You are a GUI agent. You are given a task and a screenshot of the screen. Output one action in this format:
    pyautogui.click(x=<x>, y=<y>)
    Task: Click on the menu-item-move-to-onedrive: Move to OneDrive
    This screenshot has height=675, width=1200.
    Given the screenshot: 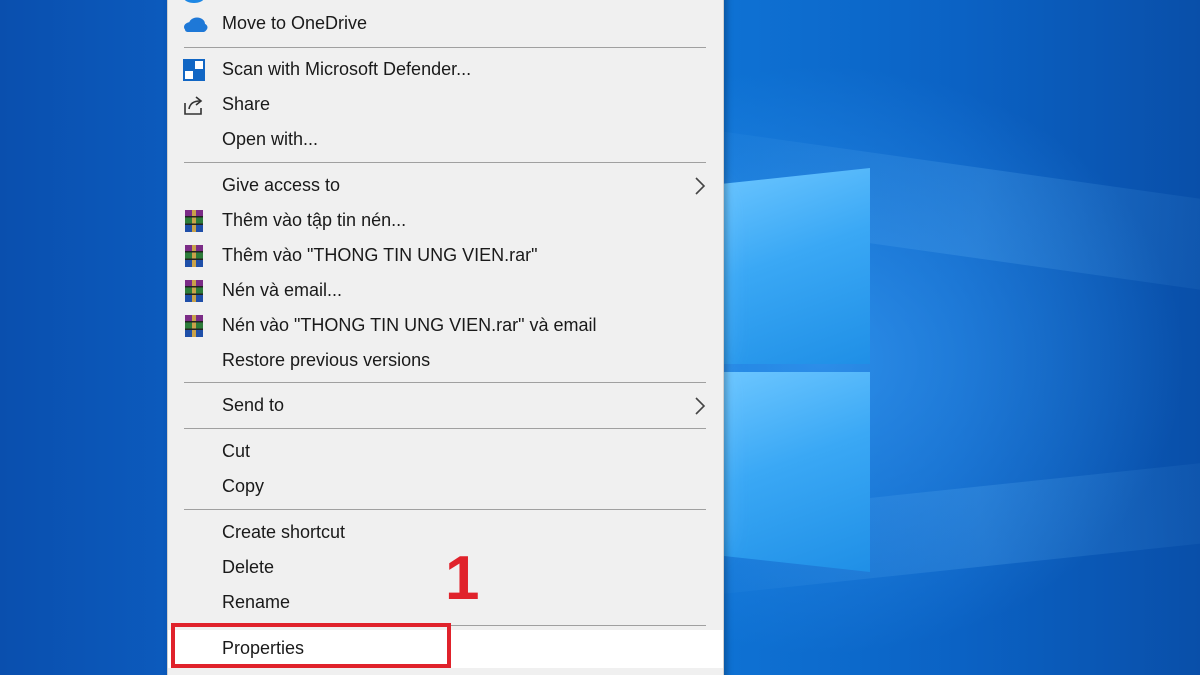 What is the action you would take?
    pyautogui.click(x=445, y=23)
    